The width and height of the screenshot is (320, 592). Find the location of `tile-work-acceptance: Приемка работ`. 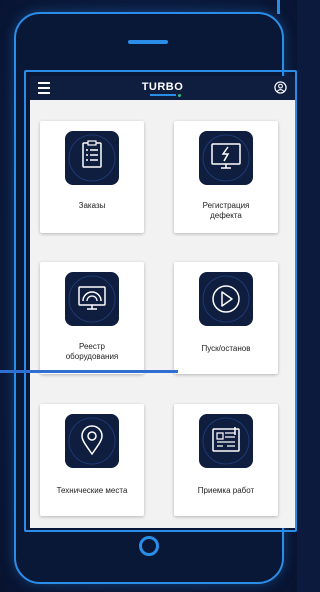

tile-work-acceptance: Приемка работ is located at coordinates (226, 460).